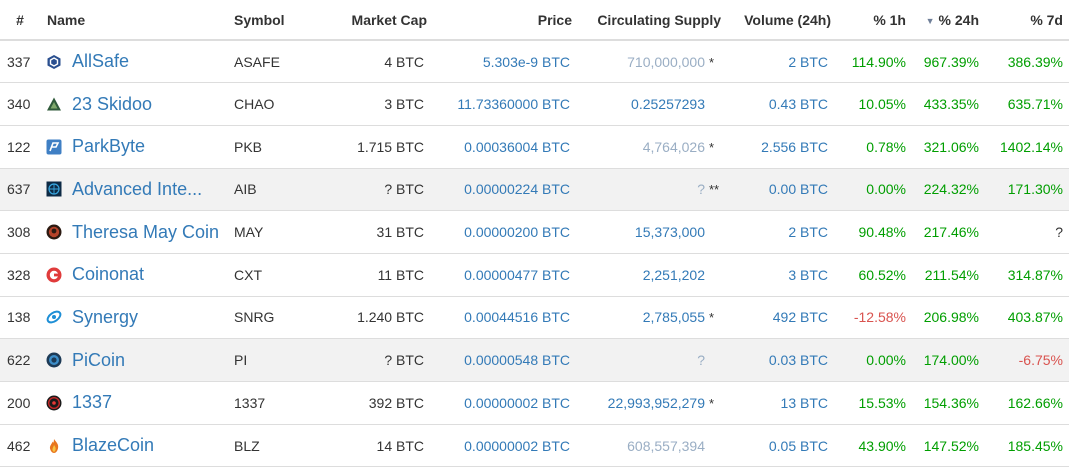 The width and height of the screenshot is (1081, 472). Describe the element at coordinates (100, 61) in the screenshot. I see `coin-name-link: AllSafe` at that location.